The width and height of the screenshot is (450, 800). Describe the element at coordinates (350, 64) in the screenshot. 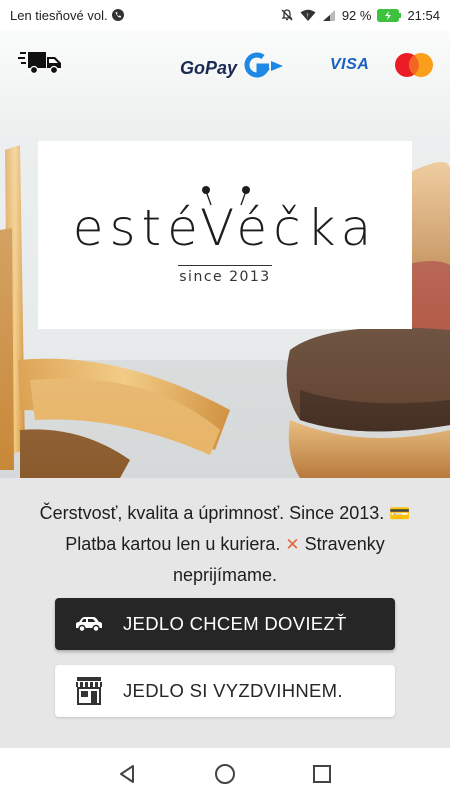

I see `visa-logo: VISA` at that location.